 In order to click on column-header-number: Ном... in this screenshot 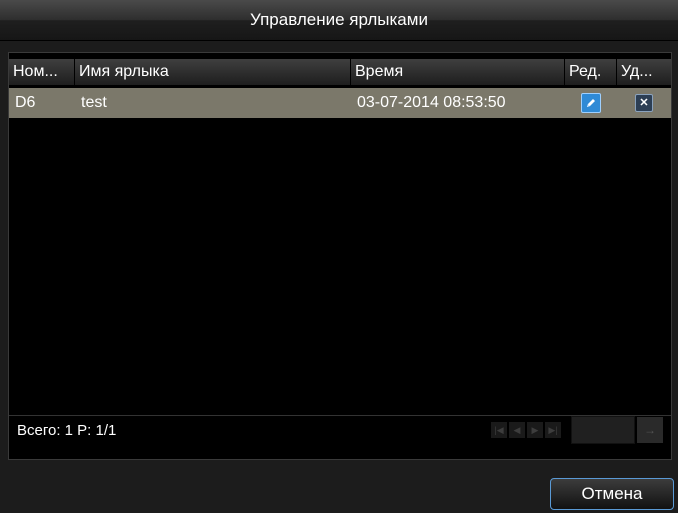, I will do `click(42, 72)`.